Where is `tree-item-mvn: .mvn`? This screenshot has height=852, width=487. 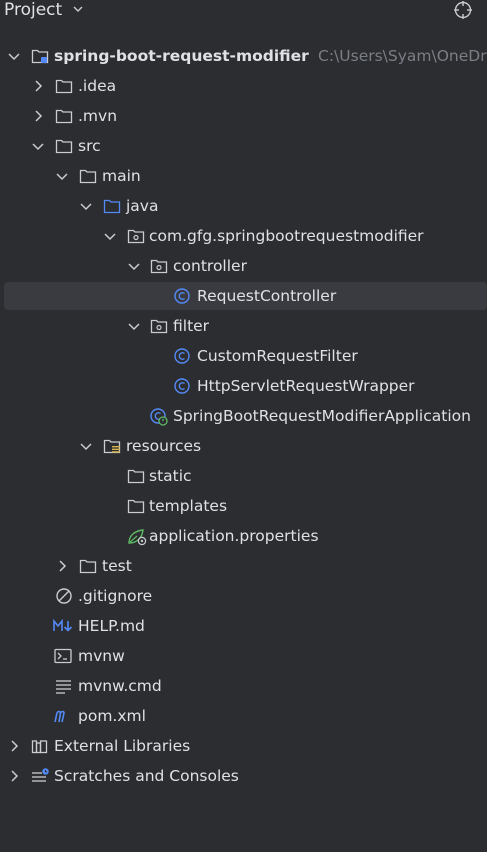 tree-item-mvn: .mvn is located at coordinates (243, 116).